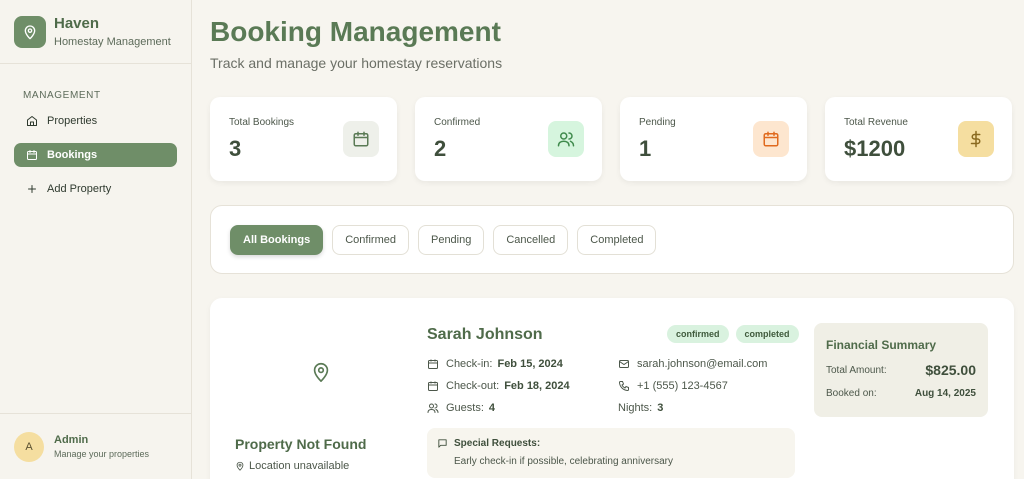  I want to click on guests-info: Guests: 4, so click(461, 408).